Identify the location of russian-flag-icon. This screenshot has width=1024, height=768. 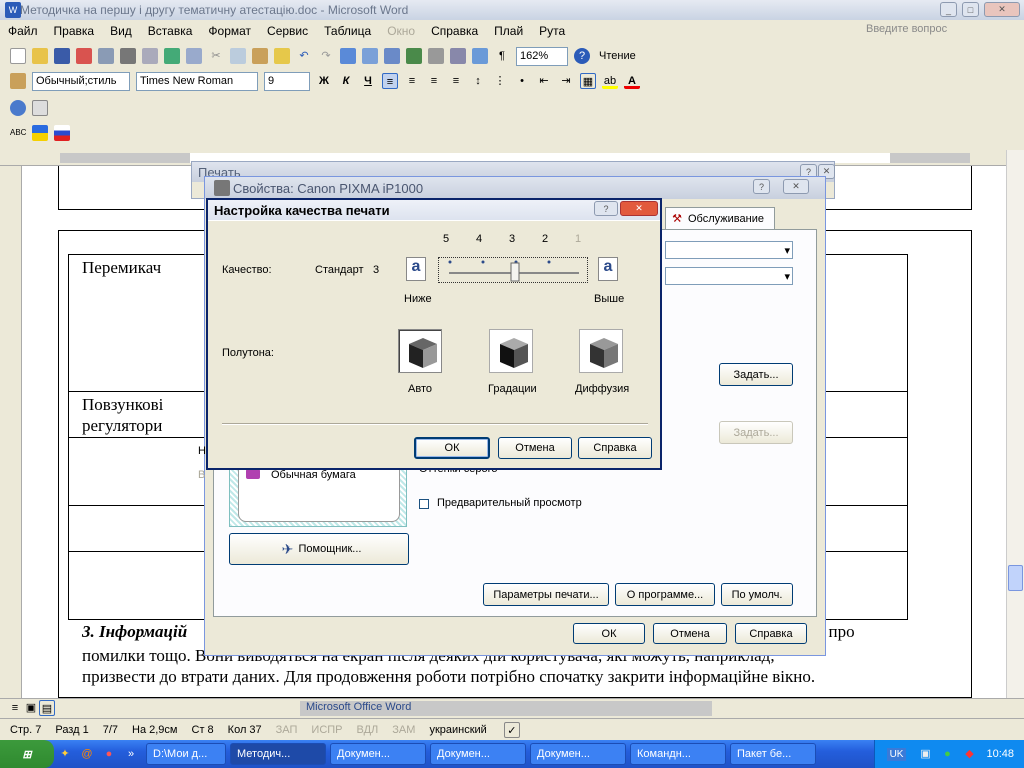
(62, 133).